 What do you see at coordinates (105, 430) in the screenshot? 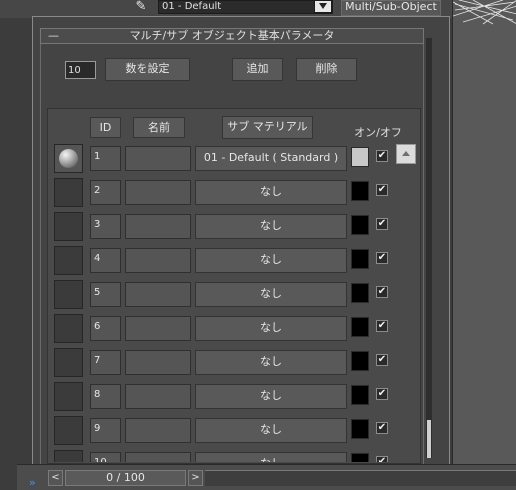
I see `id-field: 9` at bounding box center [105, 430].